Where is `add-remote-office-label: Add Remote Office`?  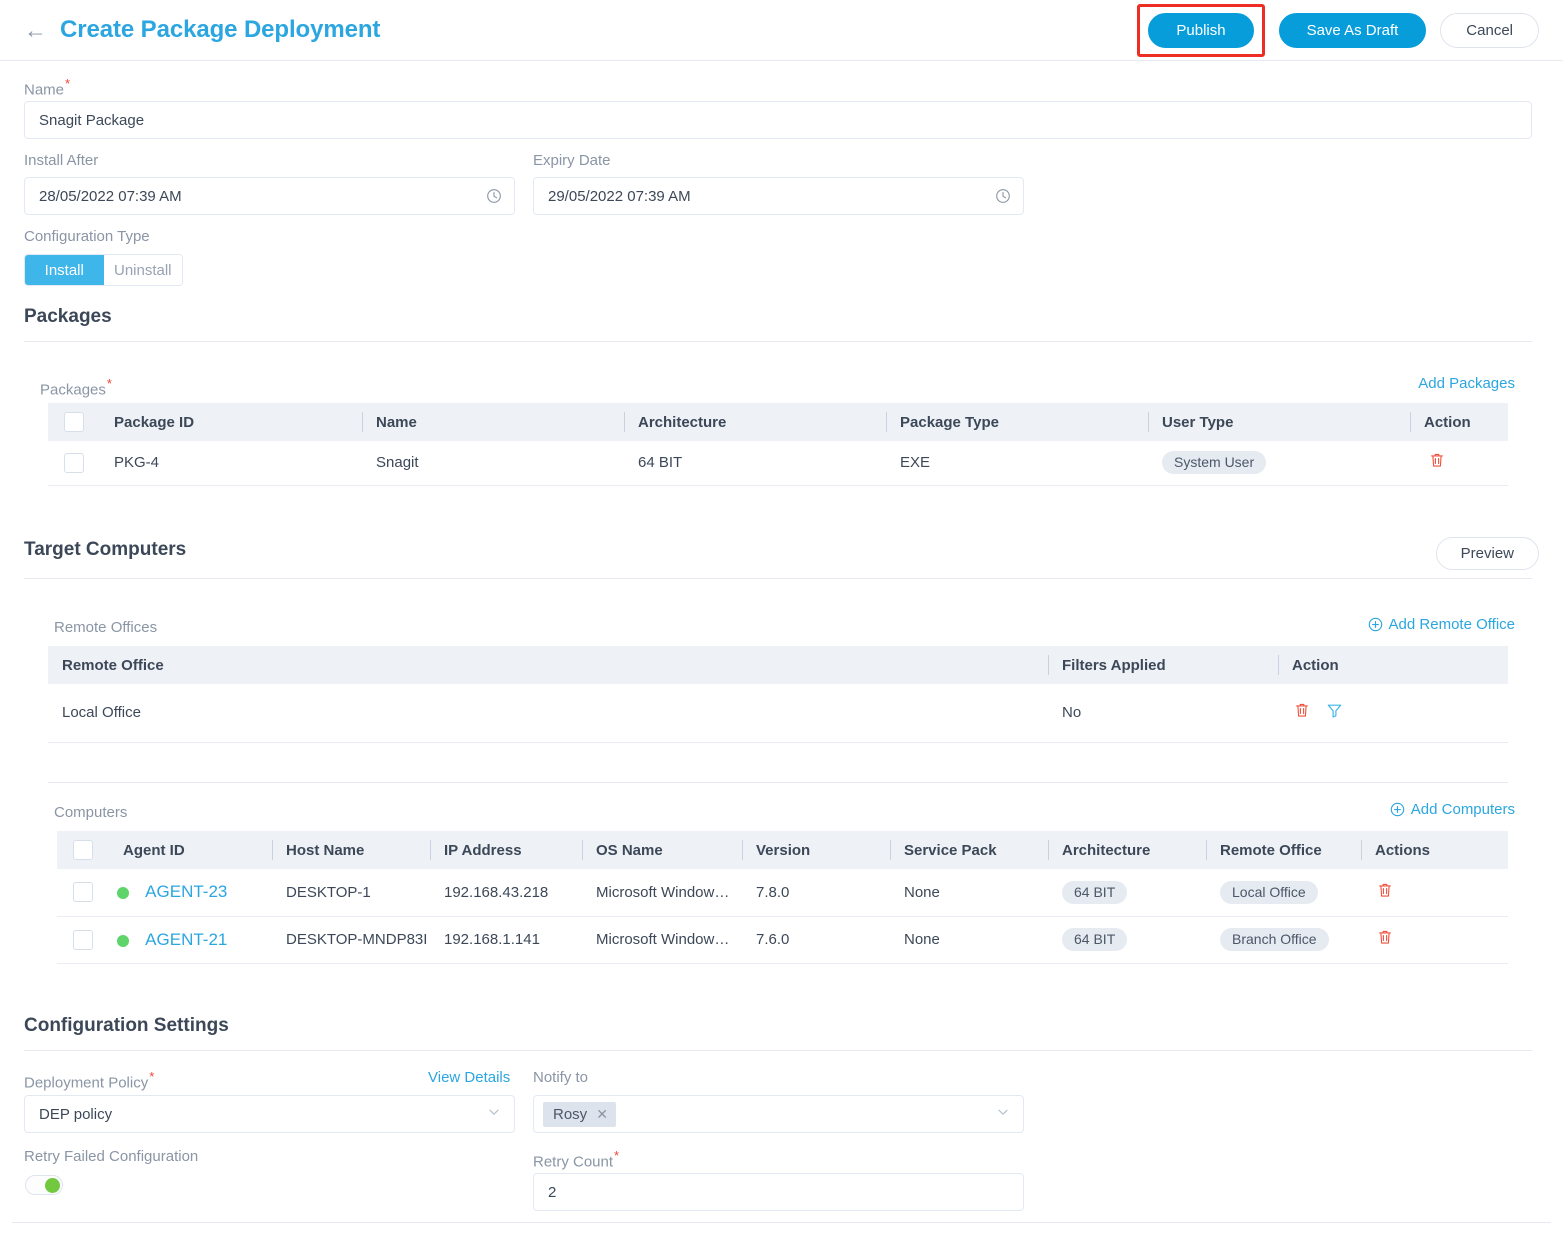
add-remote-office-label: Add Remote Office is located at coordinates (1451, 624).